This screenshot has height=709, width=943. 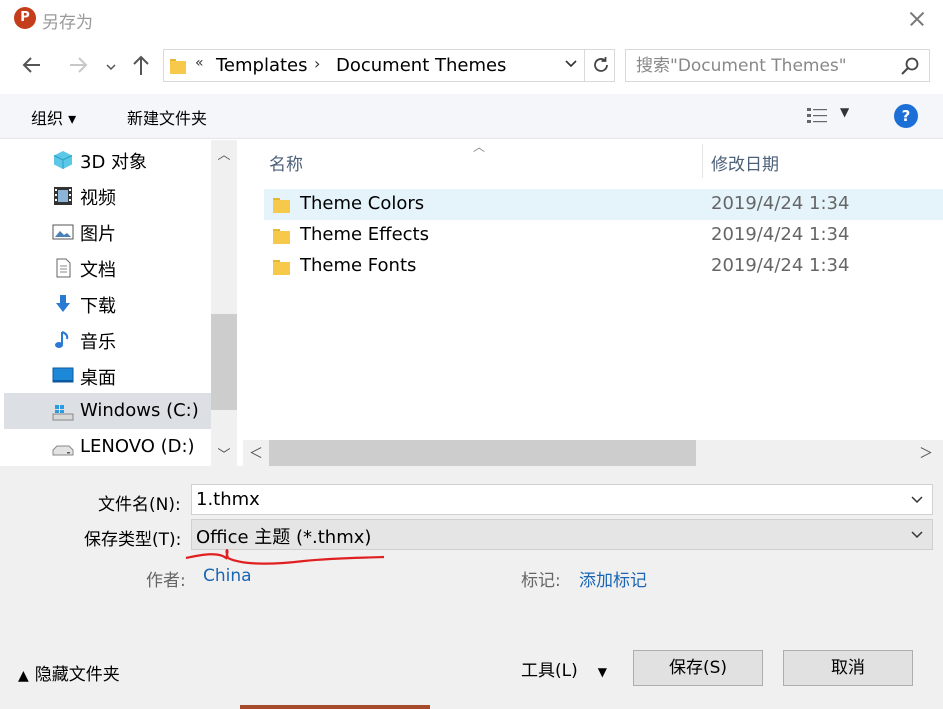 I want to click on tools-button: 工具(L) ▼, so click(x=564, y=668).